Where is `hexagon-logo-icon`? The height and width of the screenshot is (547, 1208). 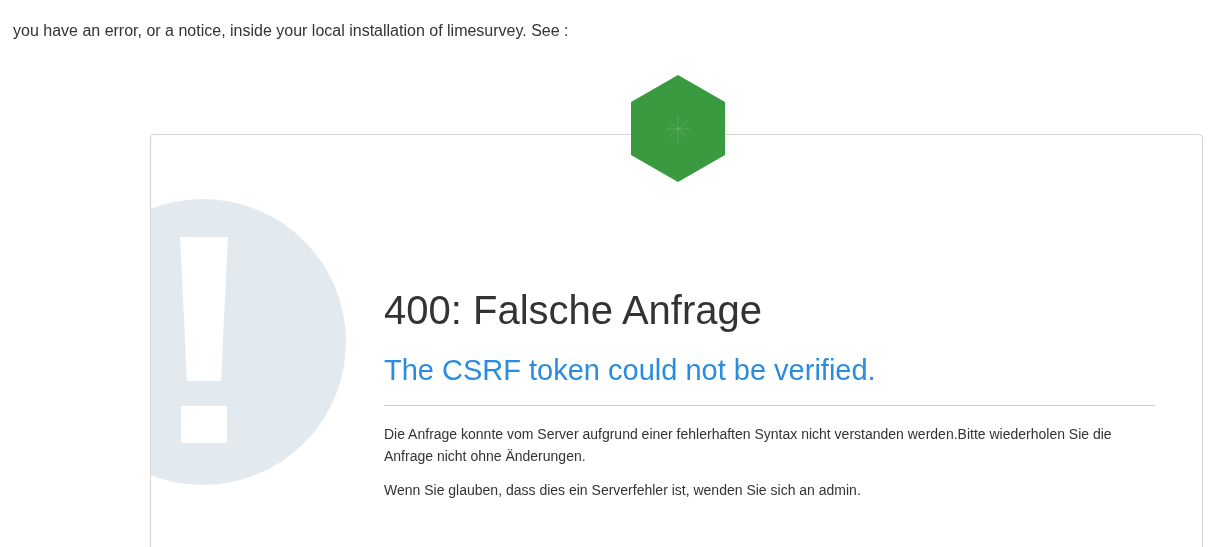
hexagon-logo-icon is located at coordinates (678, 128).